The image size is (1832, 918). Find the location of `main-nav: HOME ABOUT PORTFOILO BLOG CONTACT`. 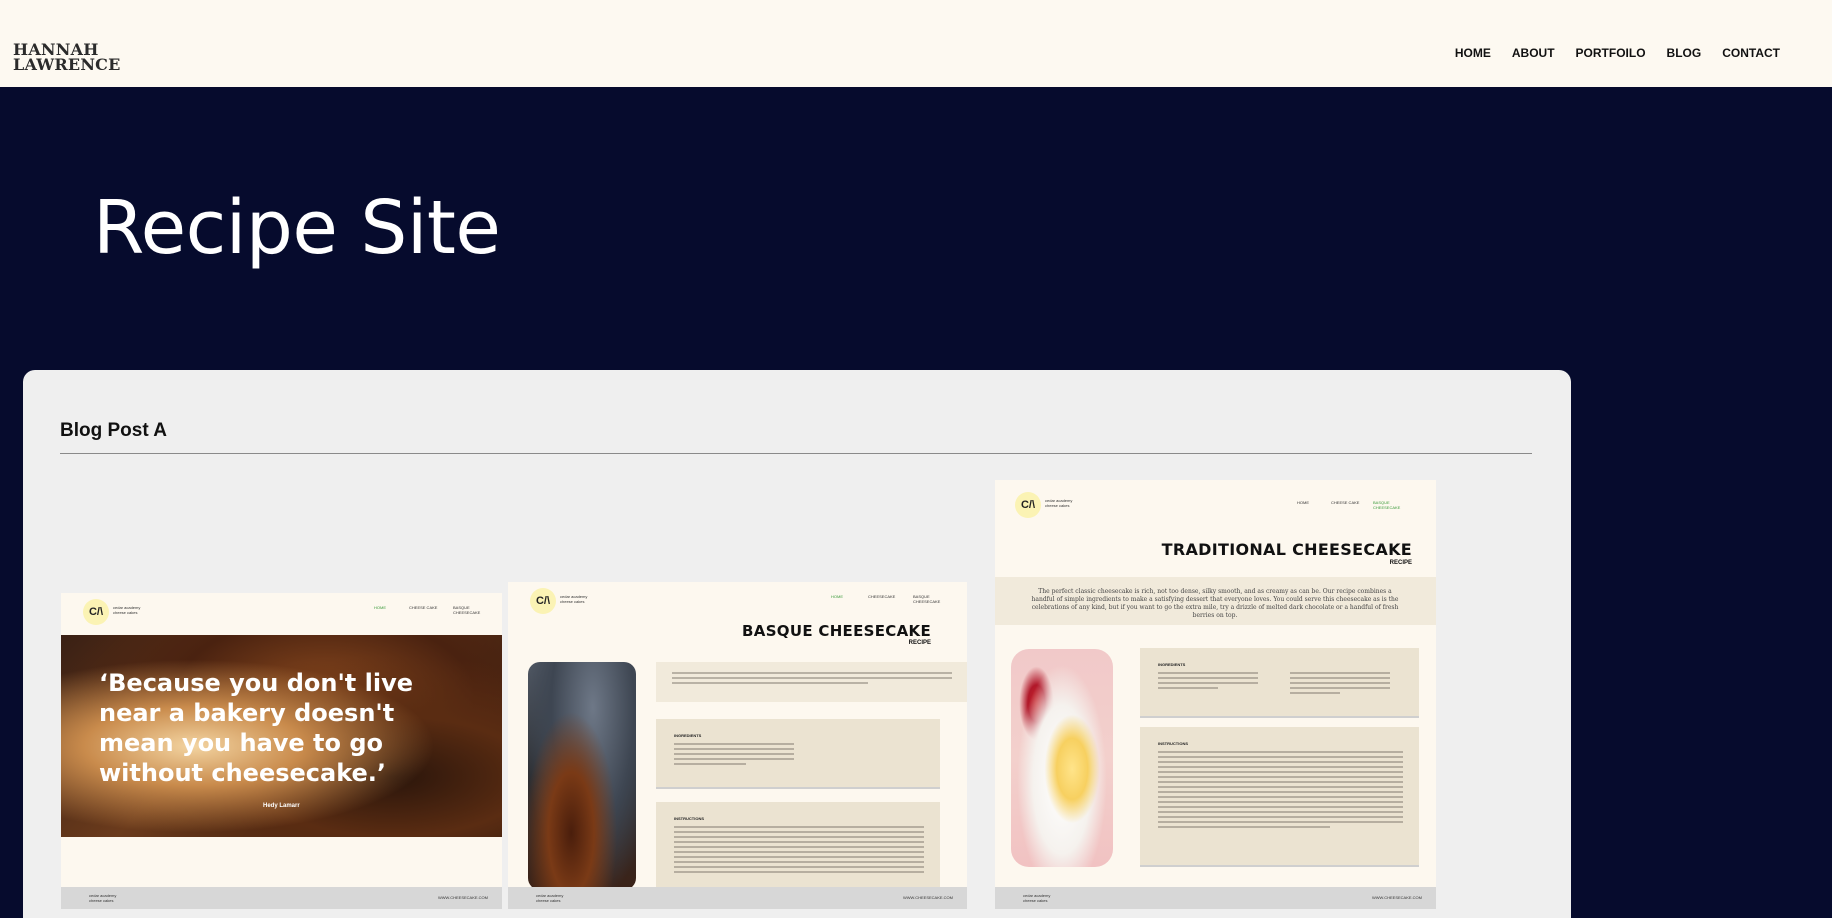

main-nav: HOME ABOUT PORTFOILO BLOG CONTACT is located at coordinates (1607, 53).